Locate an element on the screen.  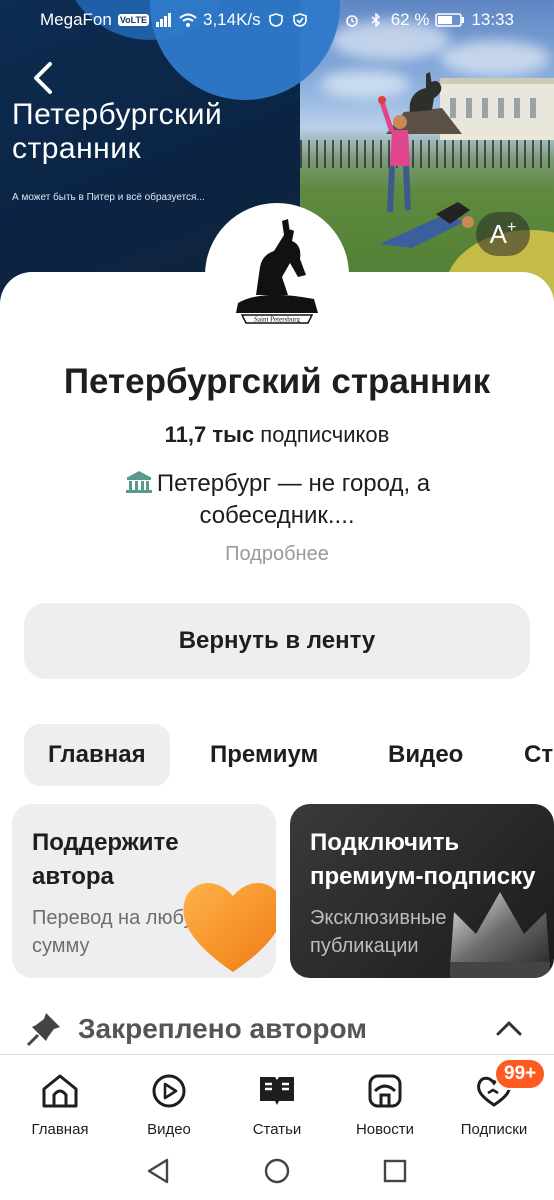
tab-video: Видео is located at coordinates (425, 755).